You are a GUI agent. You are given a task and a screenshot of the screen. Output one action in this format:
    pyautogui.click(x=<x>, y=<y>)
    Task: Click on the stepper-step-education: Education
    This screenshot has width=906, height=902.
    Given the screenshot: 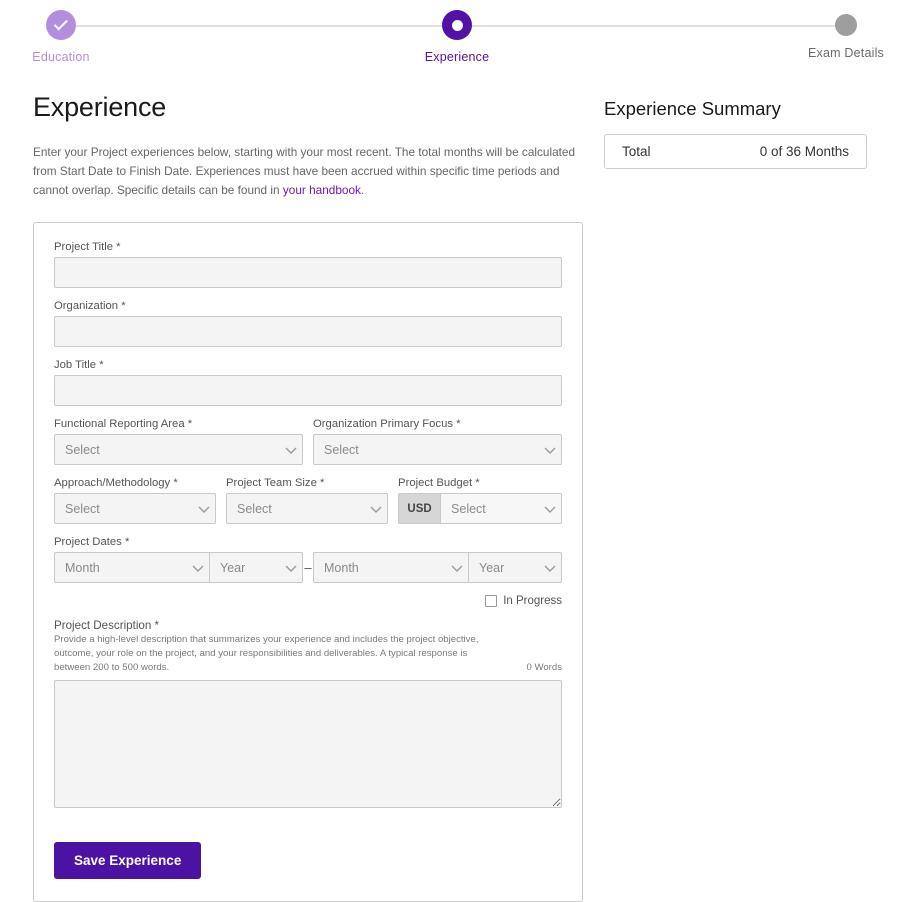 What is the action you would take?
    pyautogui.click(x=65, y=37)
    